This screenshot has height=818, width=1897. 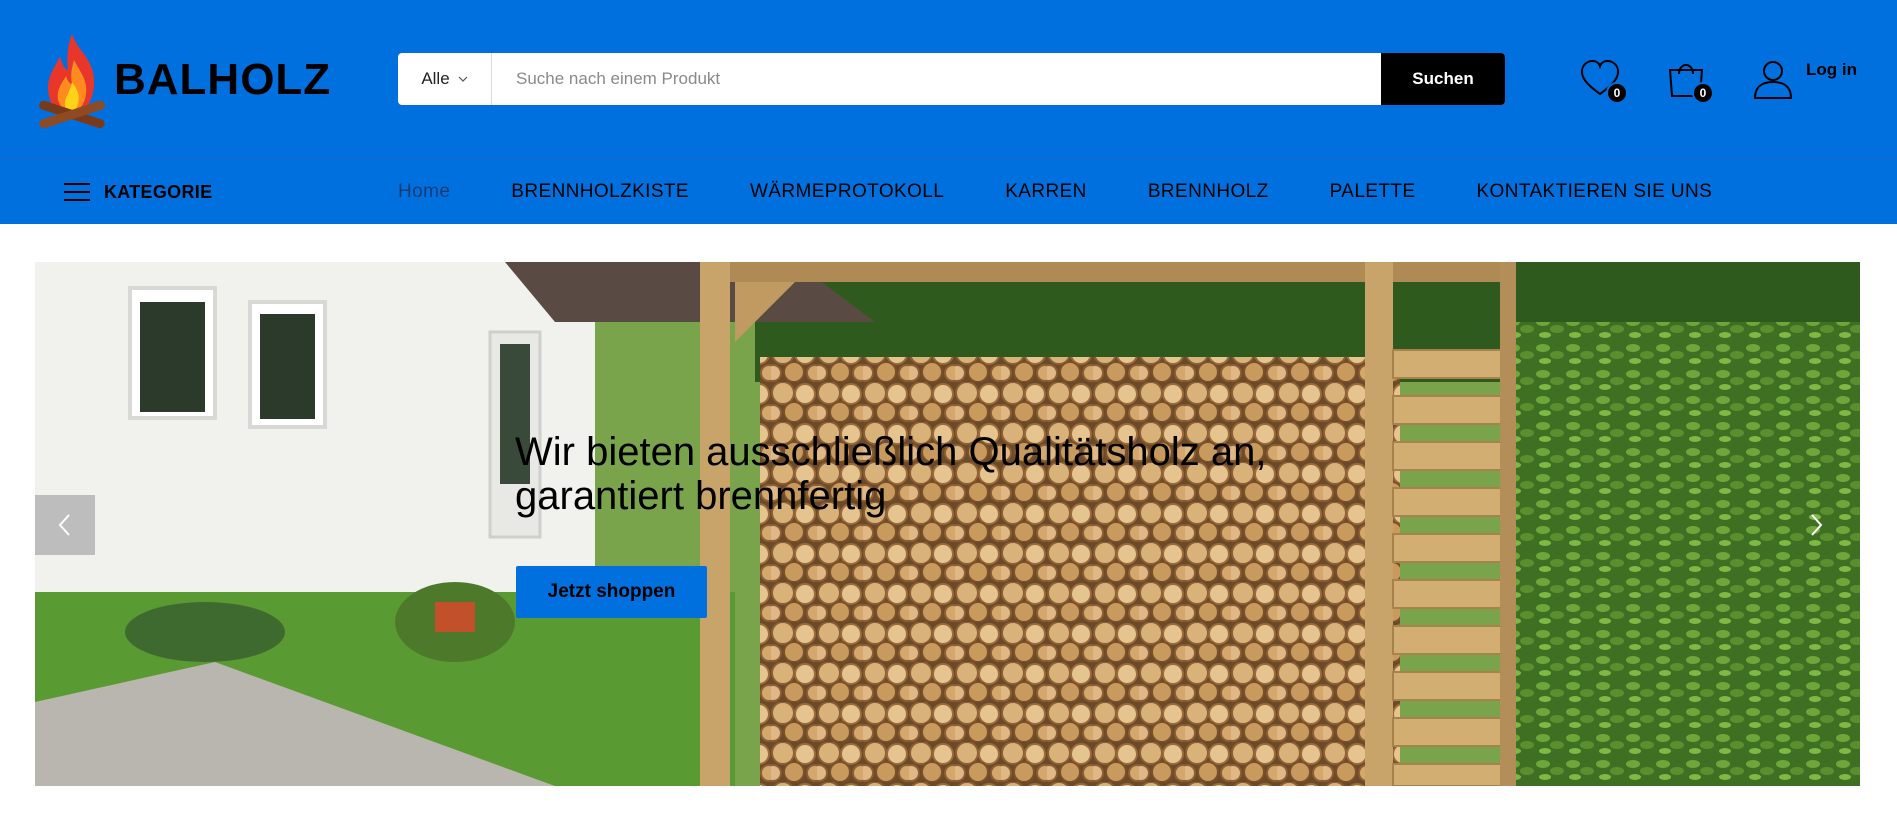 What do you see at coordinates (611, 592) in the screenshot?
I see `shop-now-button: Jetzt shoppen` at bounding box center [611, 592].